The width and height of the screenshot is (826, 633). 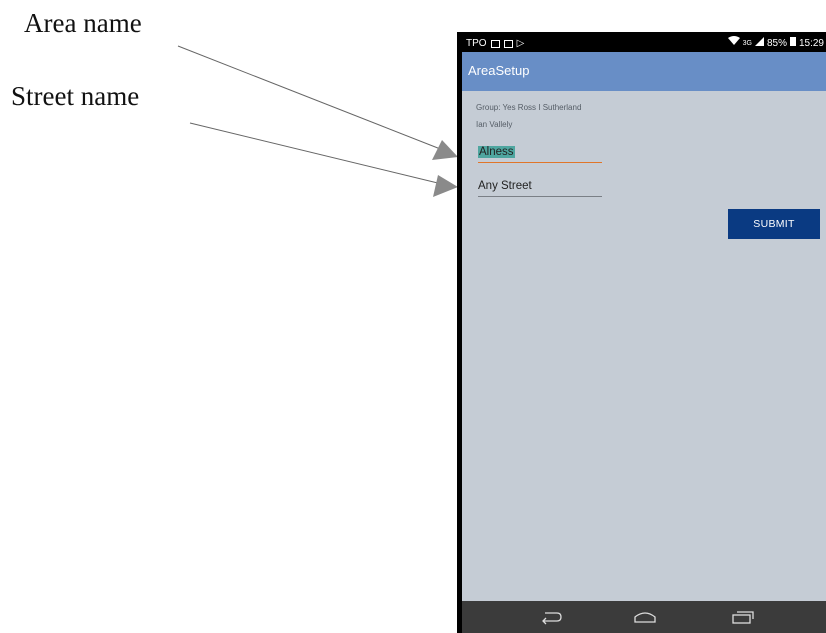 What do you see at coordinates (792, 43) in the screenshot?
I see `battery-icon` at bounding box center [792, 43].